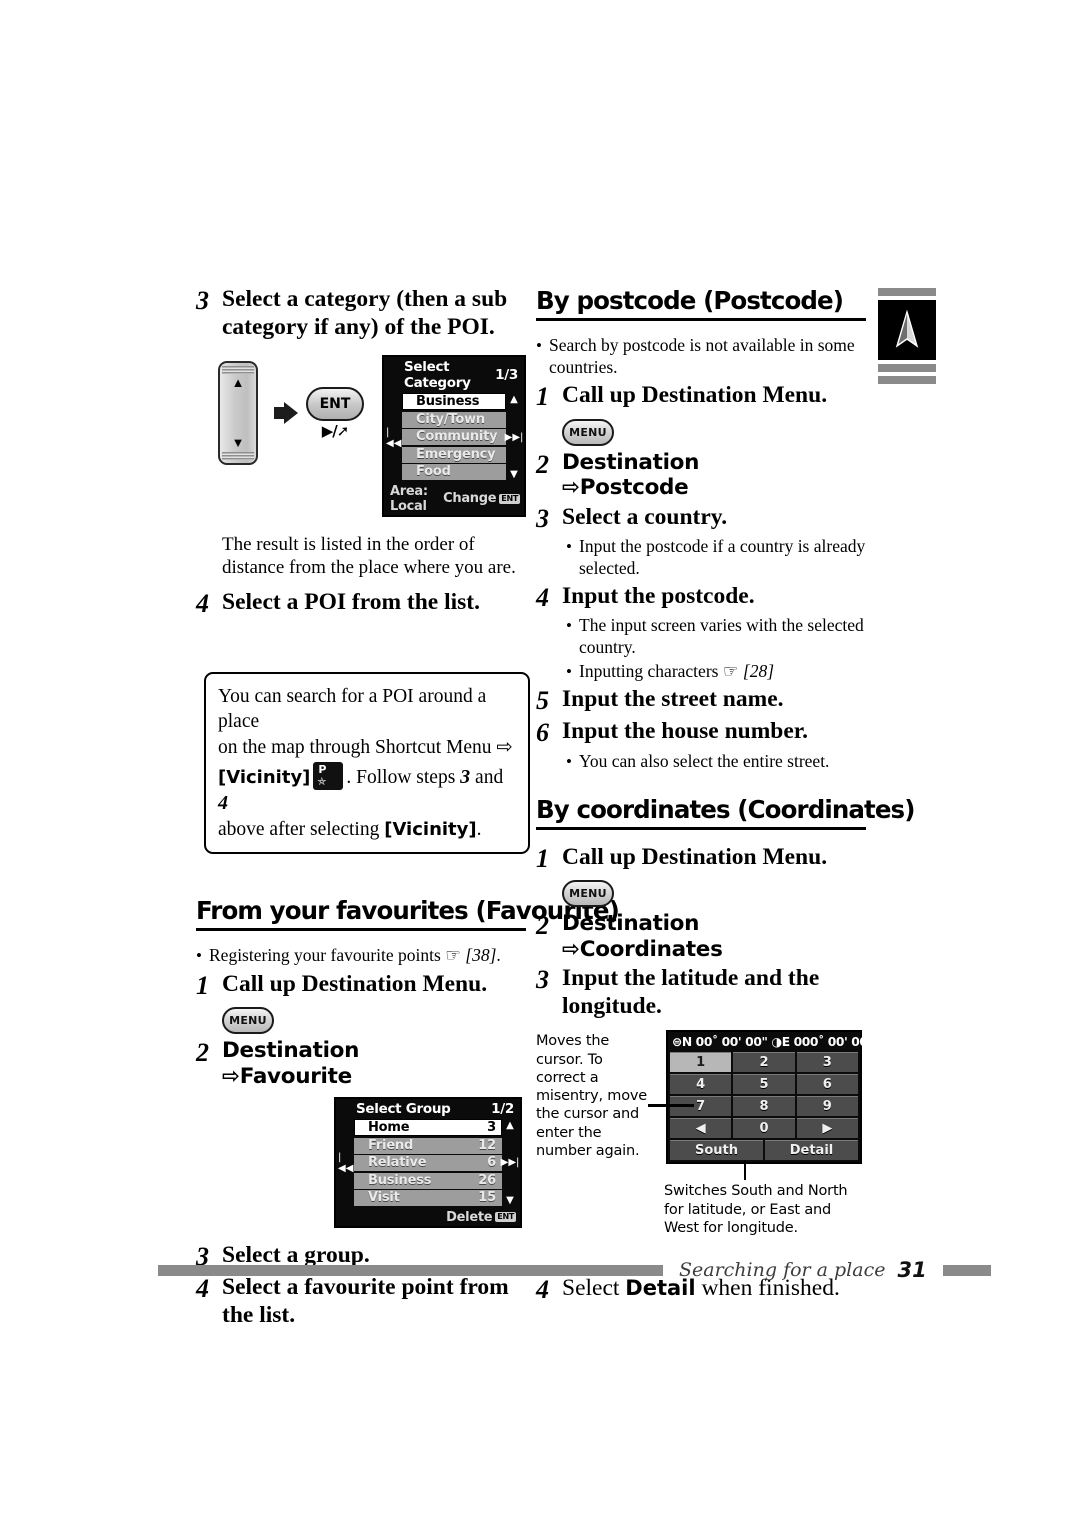 This screenshot has height=1528, width=1080. What do you see at coordinates (764, 1128) in the screenshot?
I see `key-0: 0` at bounding box center [764, 1128].